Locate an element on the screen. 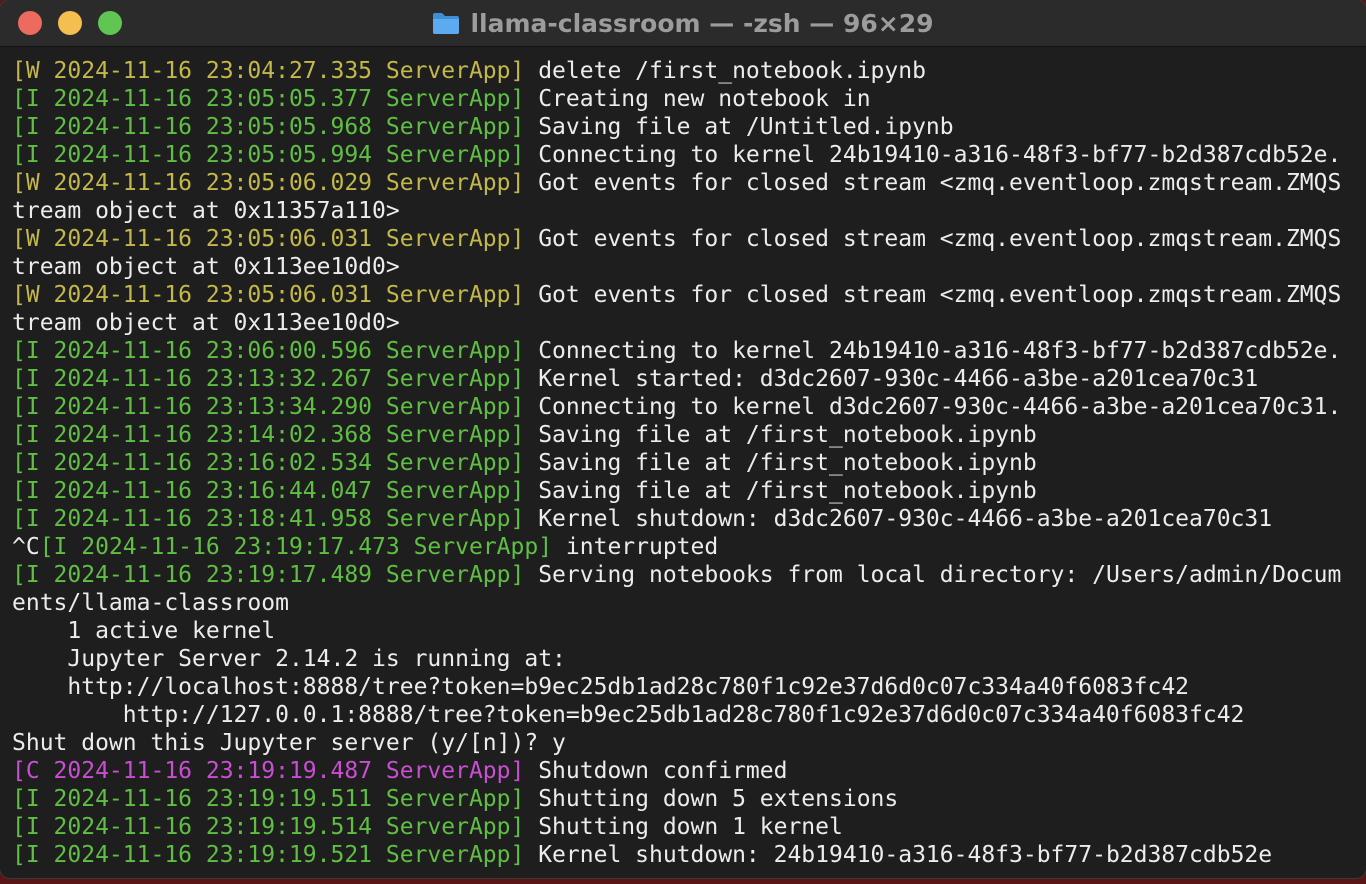 This screenshot has height=884, width=1366. log-prefix: [I 2024-11-16 23:19:19.521 ServerApp] is located at coordinates (268, 855).